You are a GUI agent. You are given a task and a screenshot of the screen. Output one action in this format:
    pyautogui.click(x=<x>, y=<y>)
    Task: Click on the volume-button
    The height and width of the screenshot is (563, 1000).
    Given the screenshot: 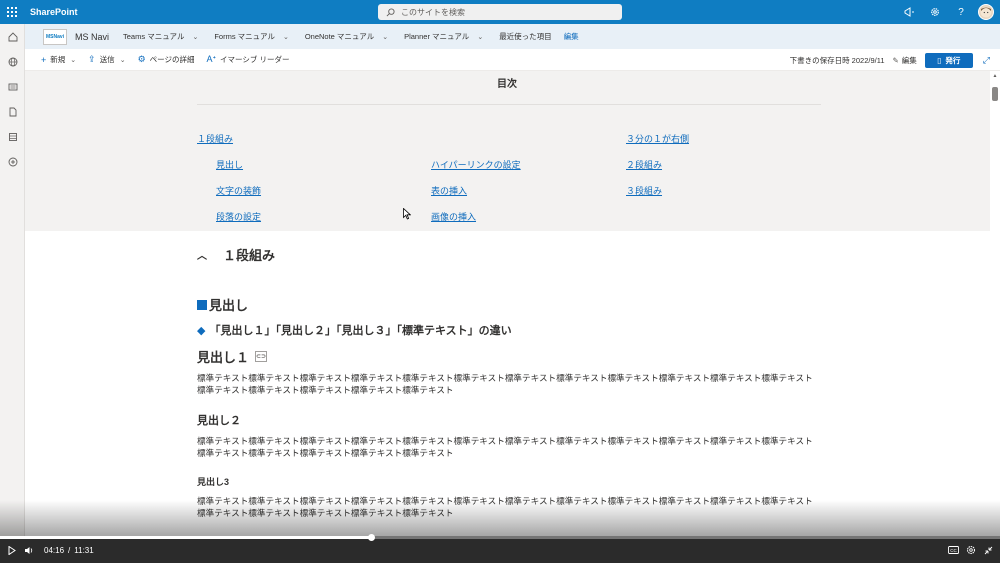 What is the action you would take?
    pyautogui.click(x=29, y=550)
    